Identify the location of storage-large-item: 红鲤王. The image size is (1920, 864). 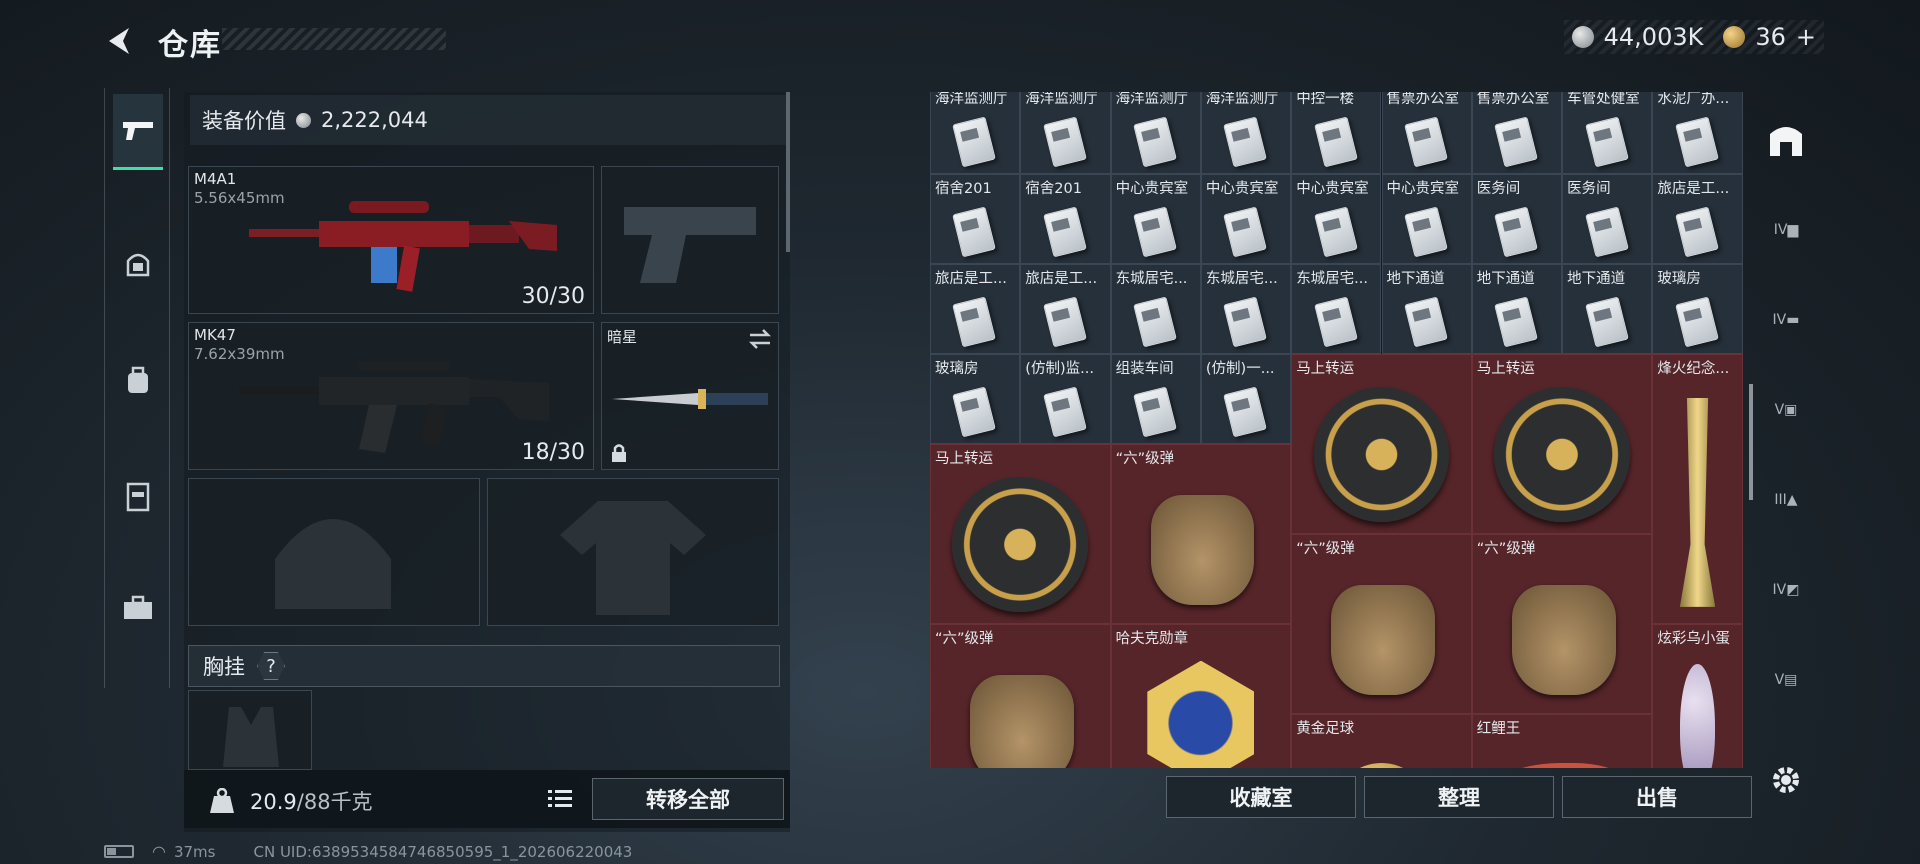
(1562, 741).